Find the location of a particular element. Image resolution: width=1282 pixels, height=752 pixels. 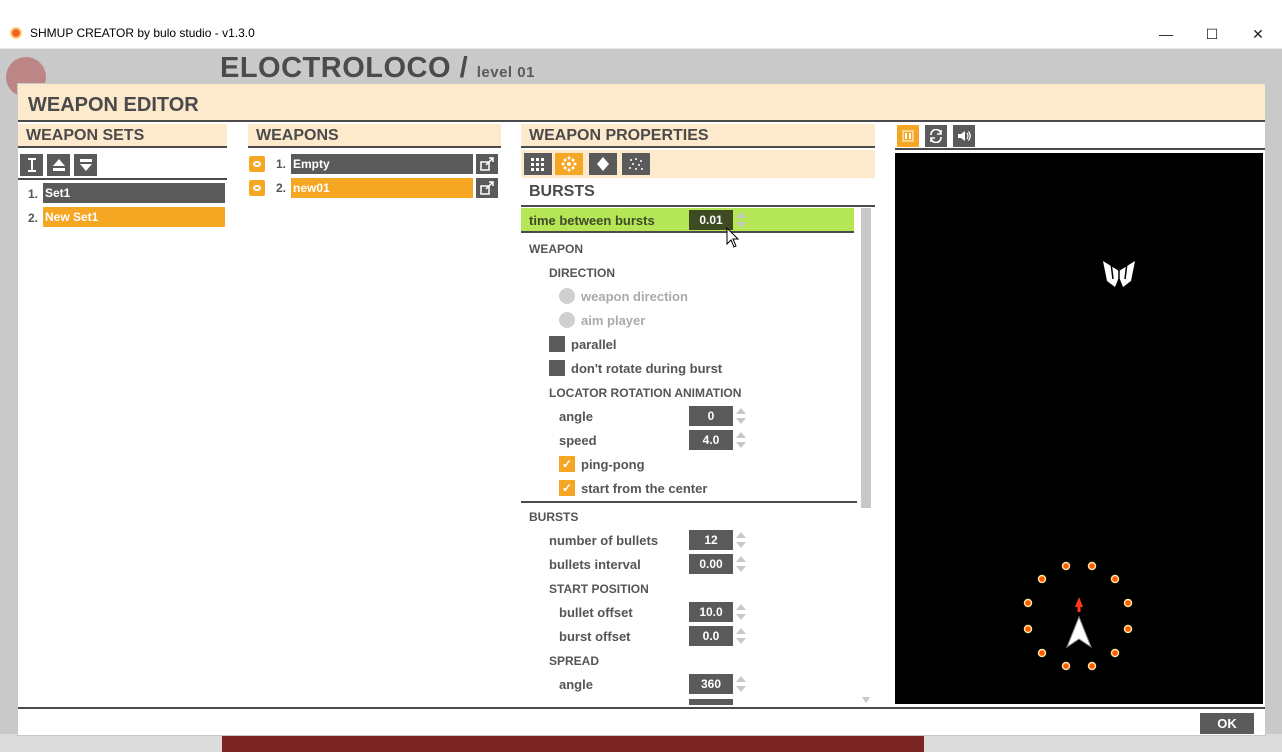

weapon-set-item-selected: New Set1 is located at coordinates (134, 217).